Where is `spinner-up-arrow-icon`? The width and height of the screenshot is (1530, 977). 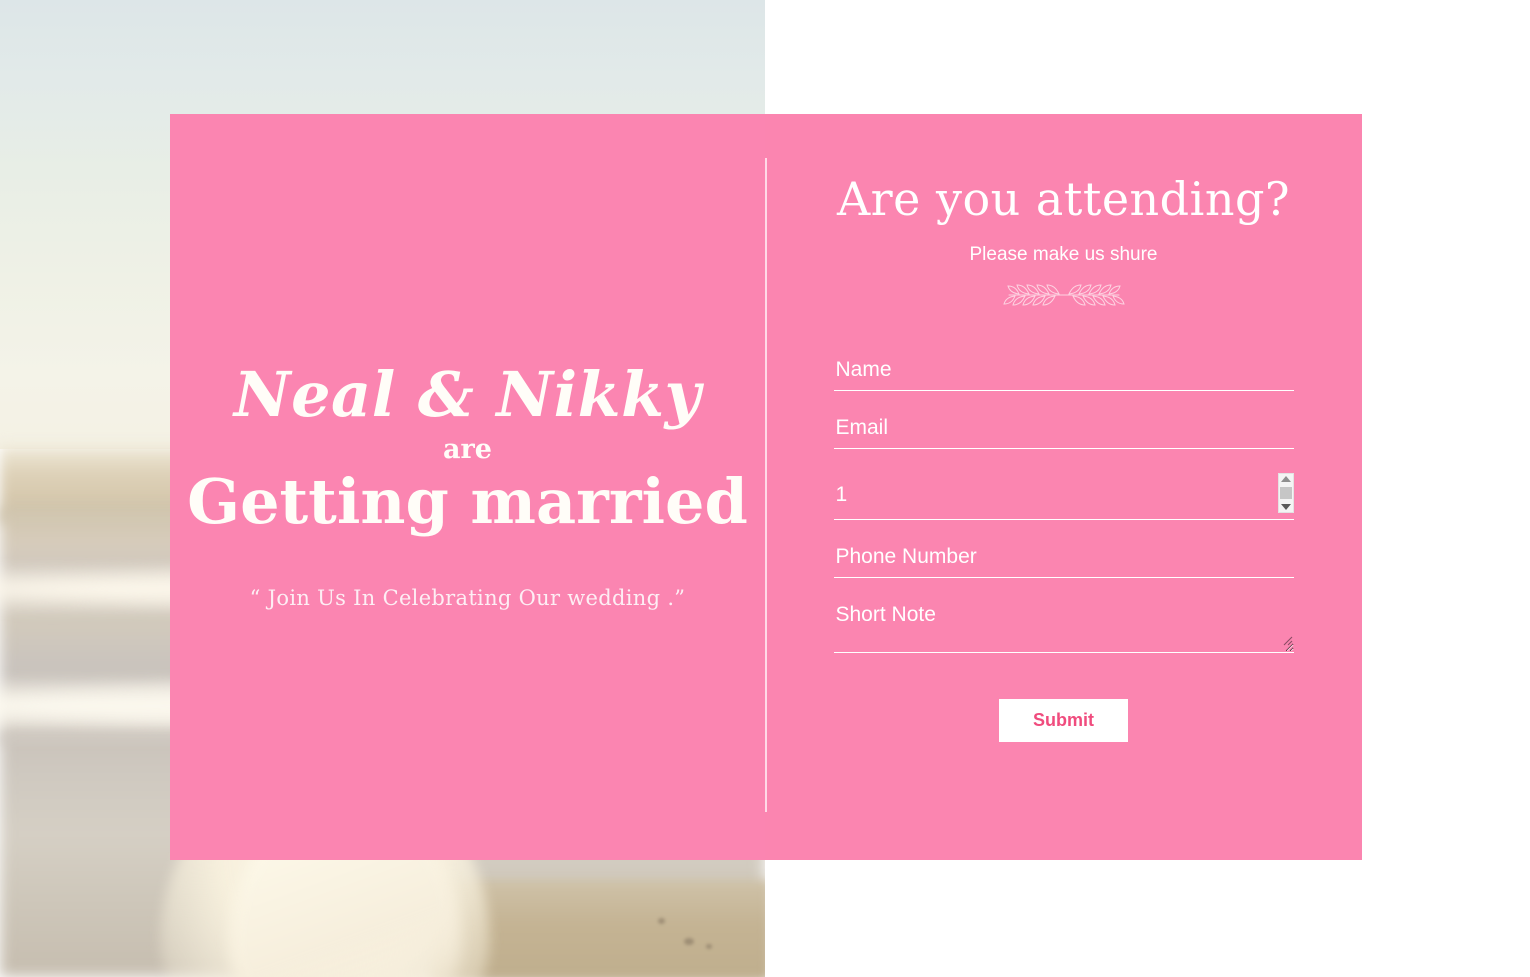 spinner-up-arrow-icon is located at coordinates (1285, 479).